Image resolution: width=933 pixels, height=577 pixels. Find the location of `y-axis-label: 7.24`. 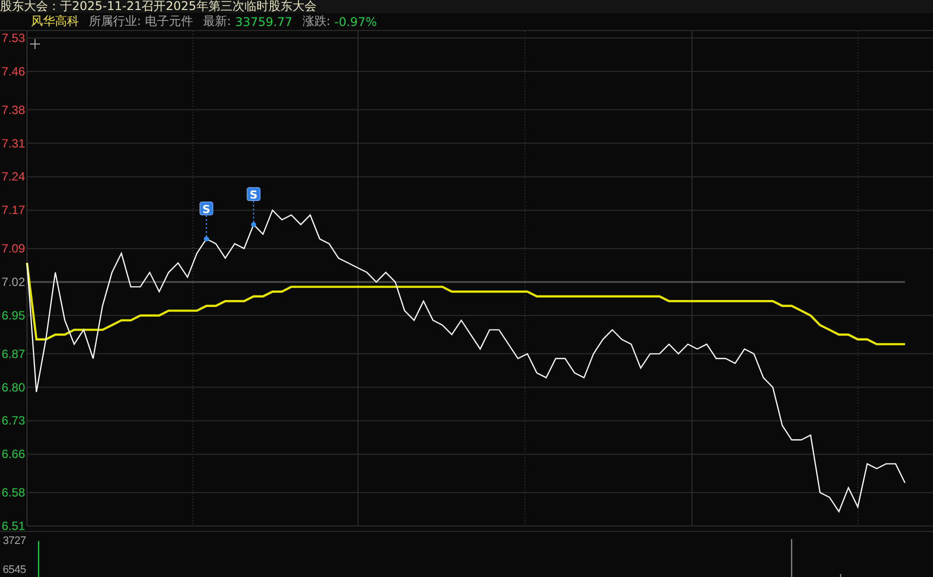

y-axis-label: 7.24 is located at coordinates (13, 177).